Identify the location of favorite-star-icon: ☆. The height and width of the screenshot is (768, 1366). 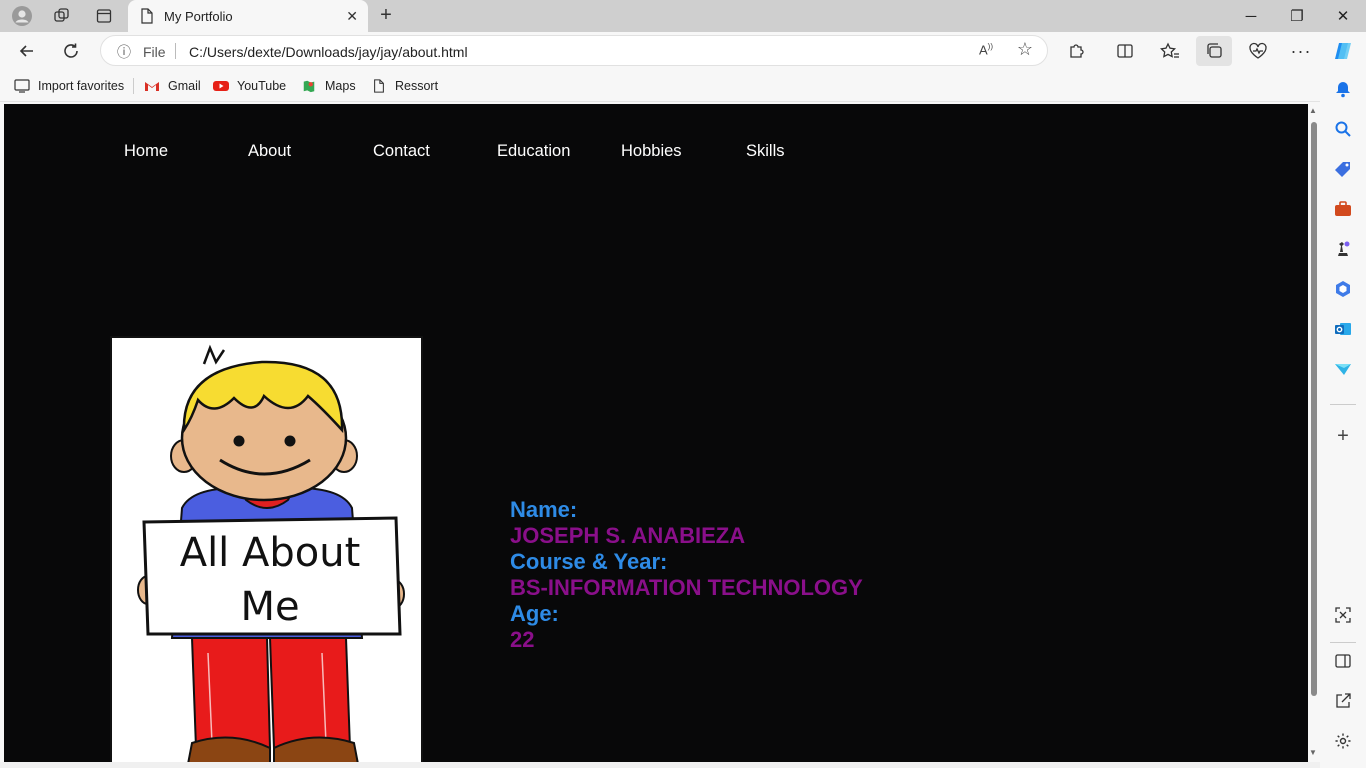
(1025, 49).